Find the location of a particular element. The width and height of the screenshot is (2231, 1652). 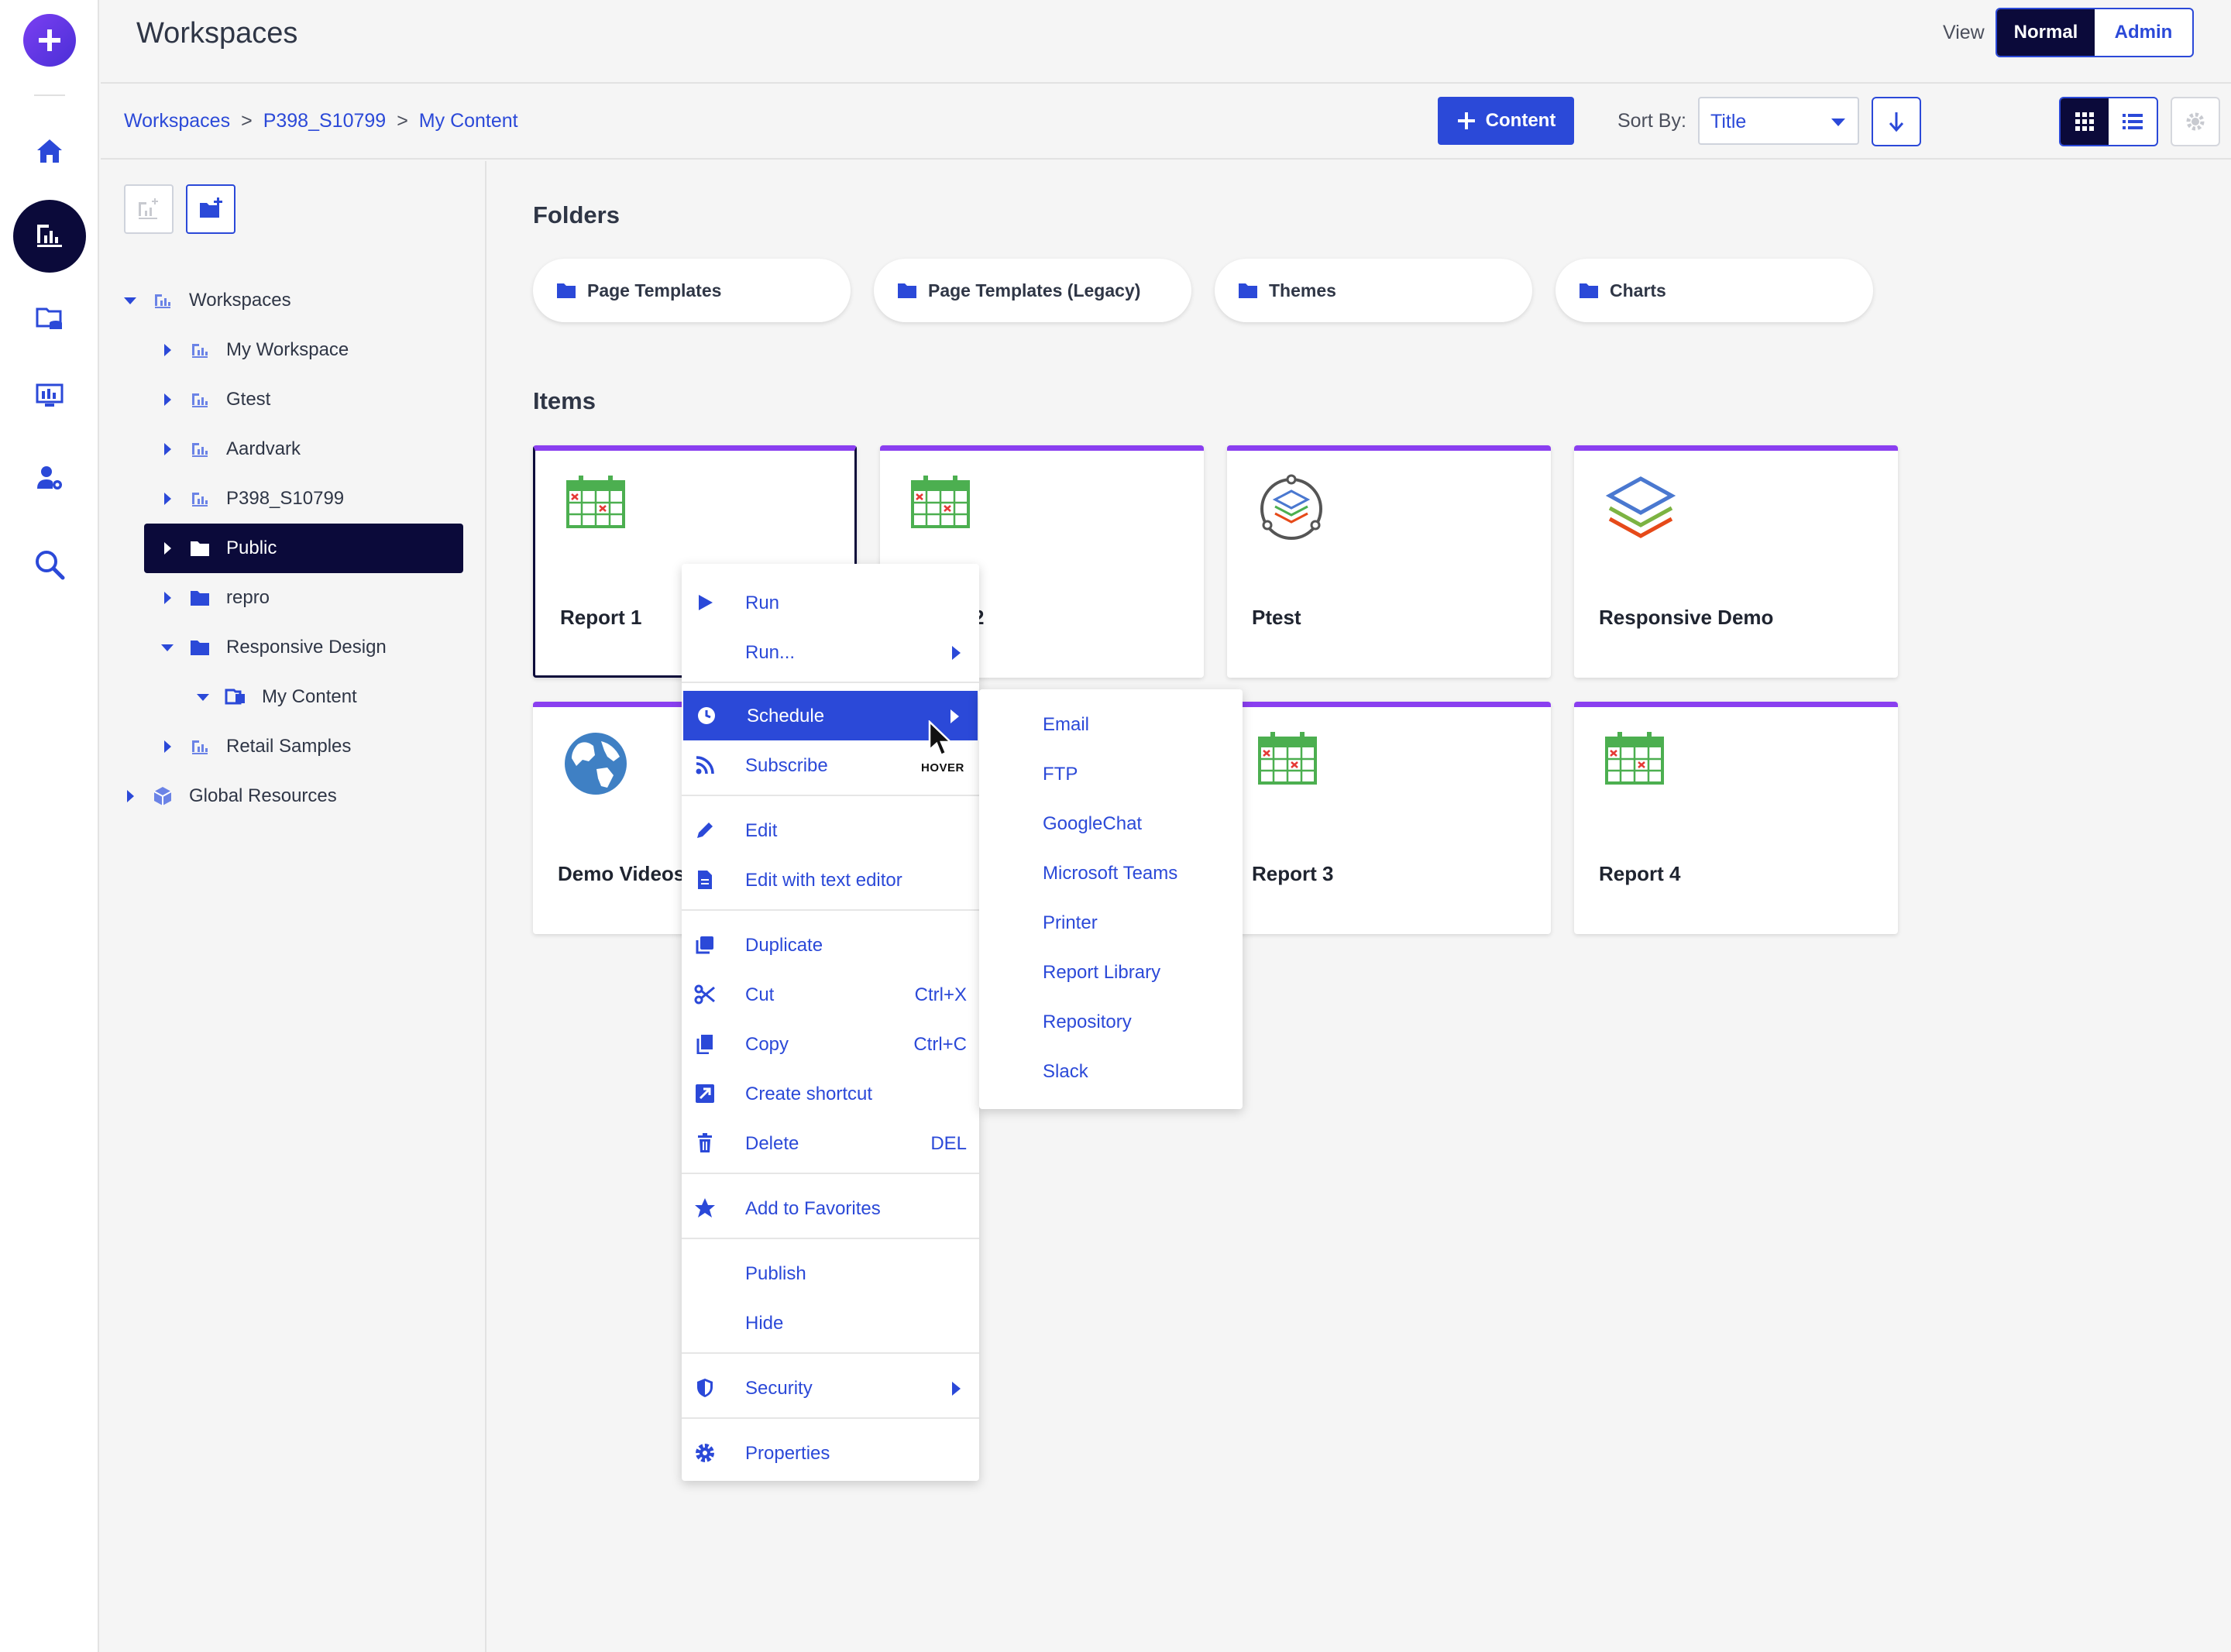

menu-item-delete: Delete DEL is located at coordinates (830, 1143).